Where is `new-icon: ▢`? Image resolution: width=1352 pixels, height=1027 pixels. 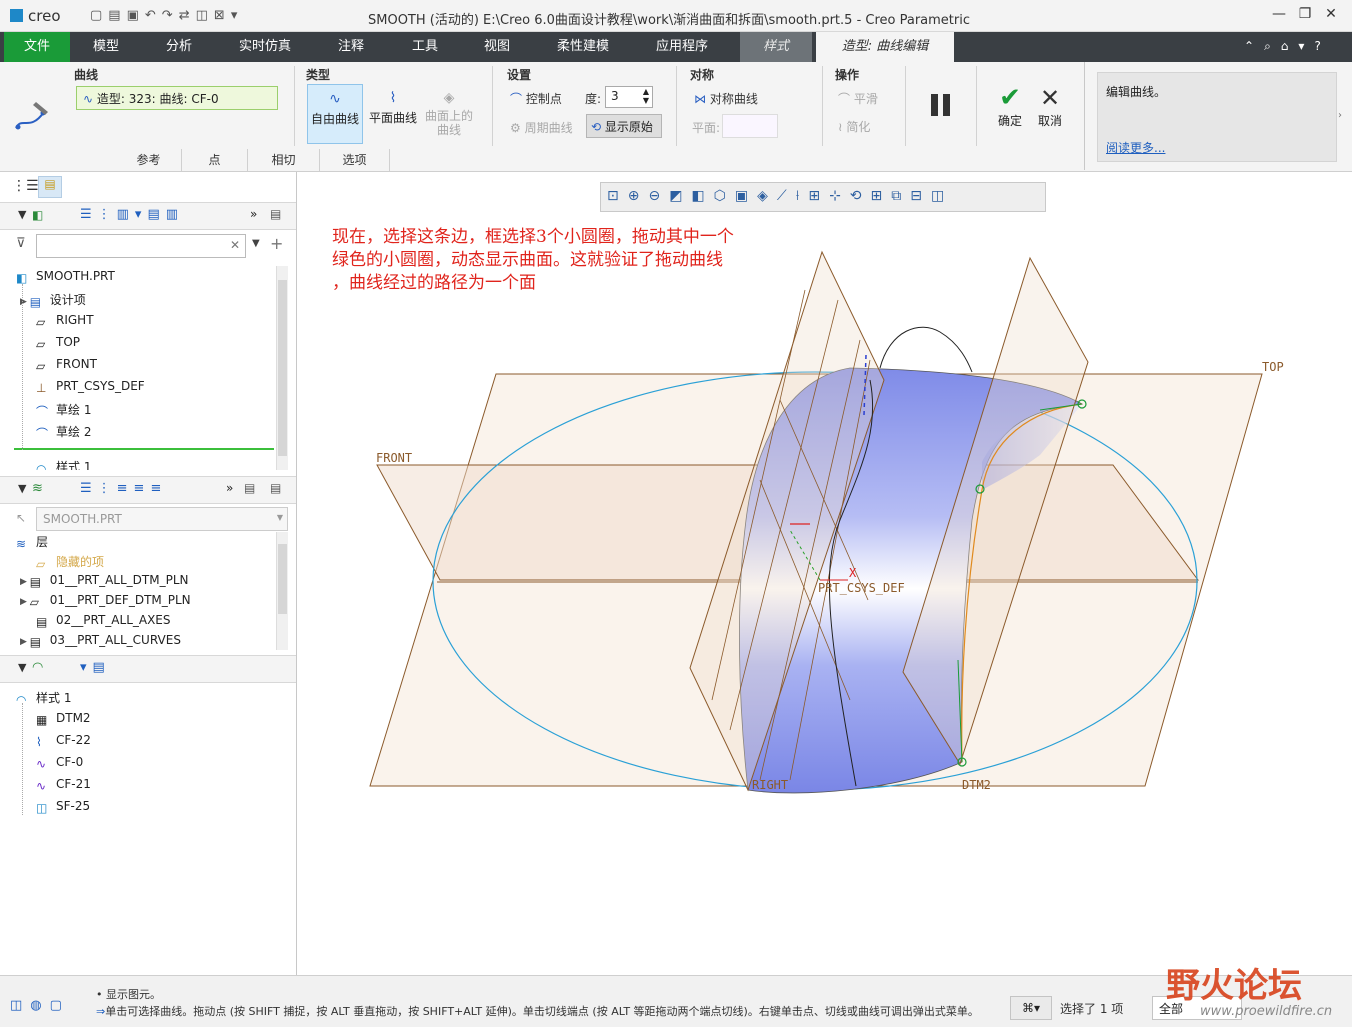
new-icon: ▢ is located at coordinates (99, 15).